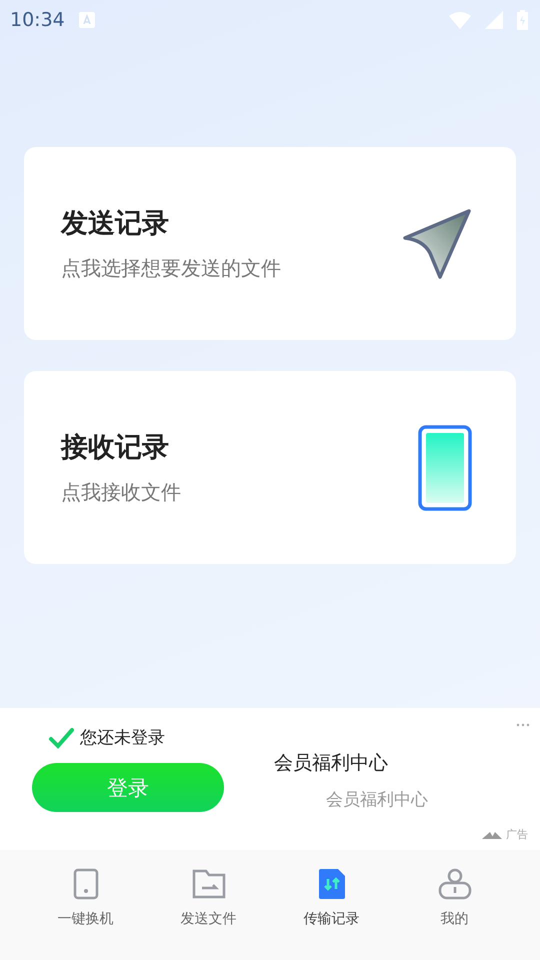 The image size is (540, 960). Describe the element at coordinates (86, 20) in the screenshot. I see `notification-icon` at that location.